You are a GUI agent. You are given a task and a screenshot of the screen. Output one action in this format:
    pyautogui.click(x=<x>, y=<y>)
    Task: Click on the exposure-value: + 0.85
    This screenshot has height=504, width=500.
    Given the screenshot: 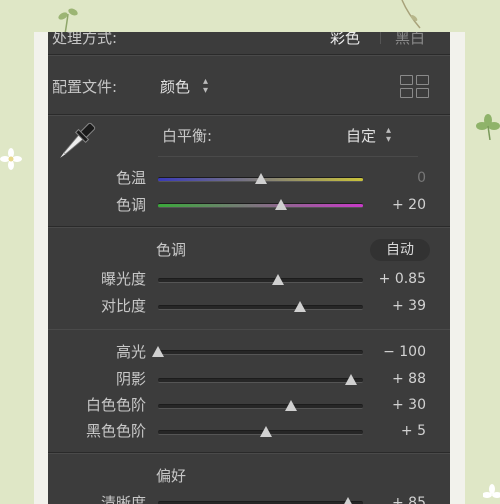 What is the action you would take?
    pyautogui.click(x=386, y=279)
    